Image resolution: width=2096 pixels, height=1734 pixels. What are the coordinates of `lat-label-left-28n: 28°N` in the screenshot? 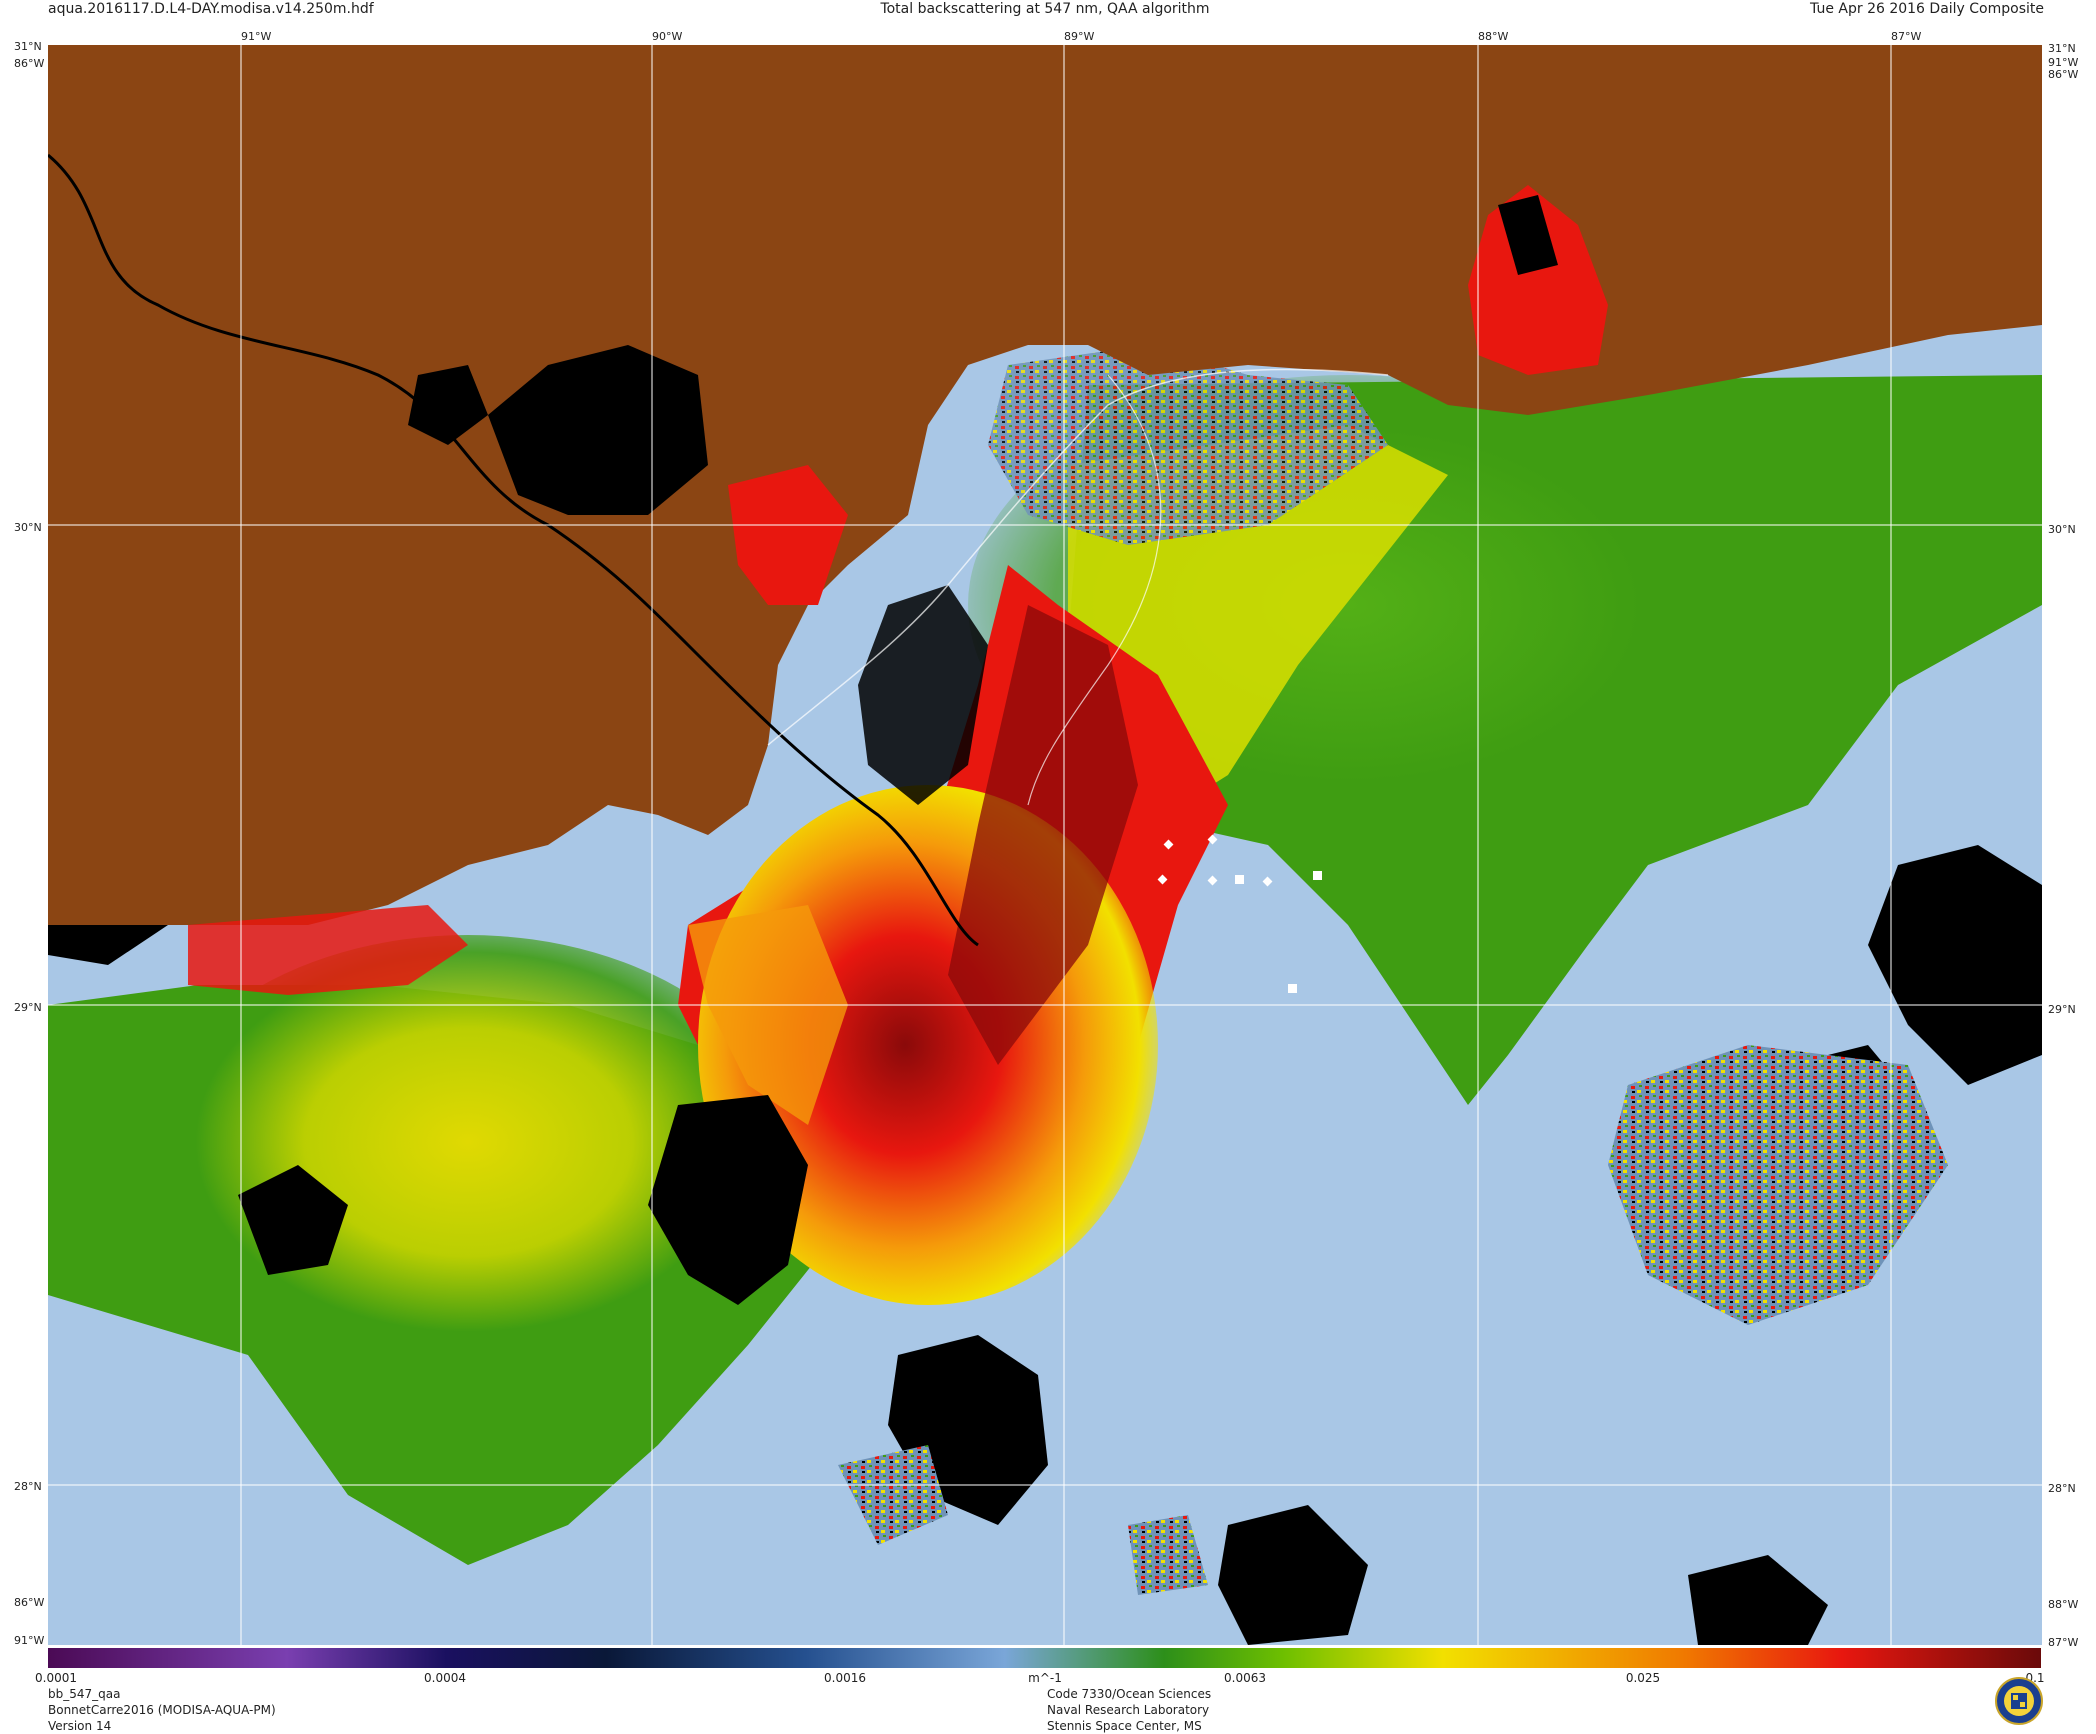 It's located at (28, 1486).